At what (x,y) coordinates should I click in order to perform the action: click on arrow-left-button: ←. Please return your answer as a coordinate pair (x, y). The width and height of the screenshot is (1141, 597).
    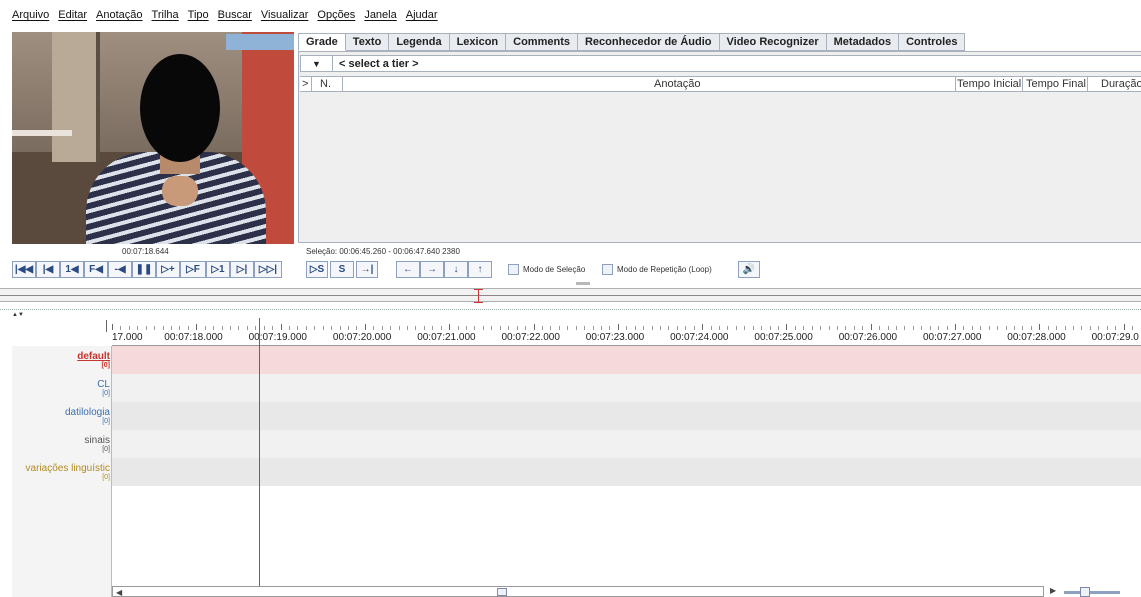
    Looking at the image, I should click on (408, 269).